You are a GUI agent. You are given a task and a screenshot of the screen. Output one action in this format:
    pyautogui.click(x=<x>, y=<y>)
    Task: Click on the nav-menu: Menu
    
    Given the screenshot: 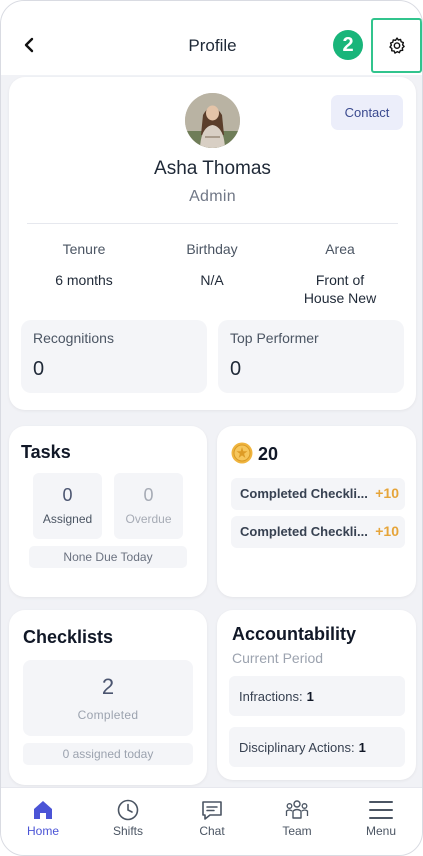 What is the action you would take?
    pyautogui.click(x=381, y=818)
    